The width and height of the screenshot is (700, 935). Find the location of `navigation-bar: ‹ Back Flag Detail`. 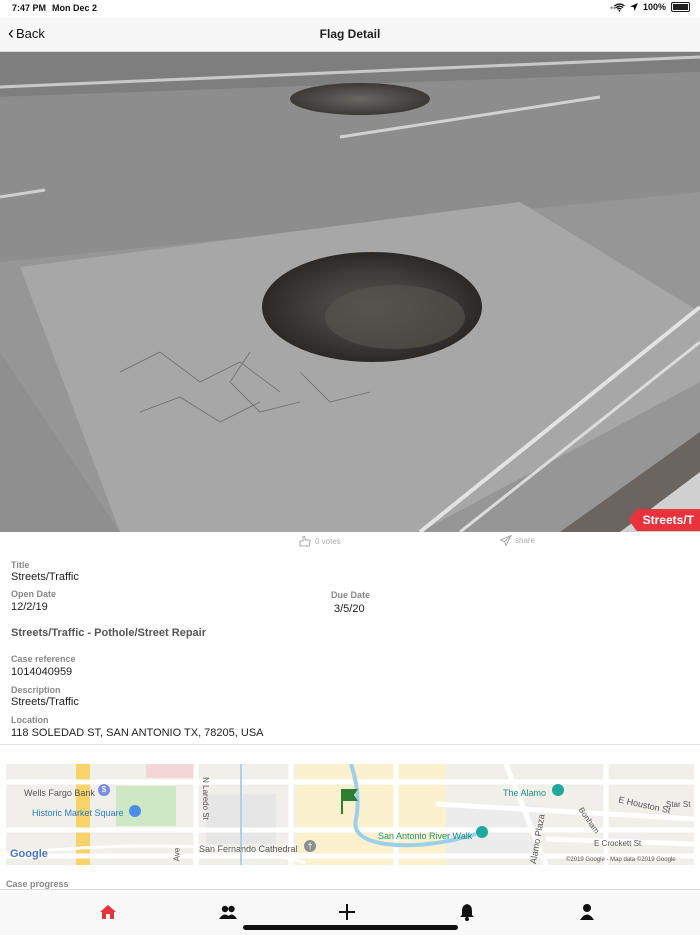

navigation-bar: ‹ Back Flag Detail is located at coordinates (350, 35).